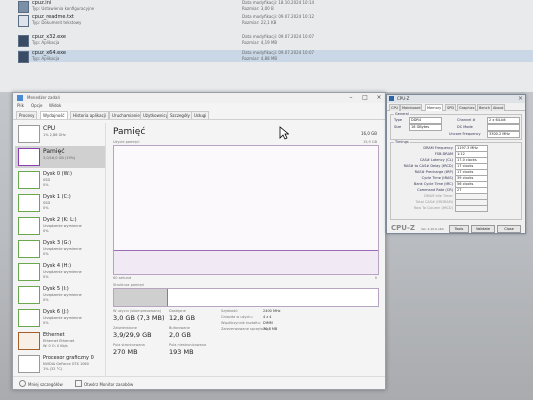 This screenshot has height=400, width=533. What do you see at coordinates (177, 311) in the screenshot?
I see `available-label: Dostępne` at bounding box center [177, 311].